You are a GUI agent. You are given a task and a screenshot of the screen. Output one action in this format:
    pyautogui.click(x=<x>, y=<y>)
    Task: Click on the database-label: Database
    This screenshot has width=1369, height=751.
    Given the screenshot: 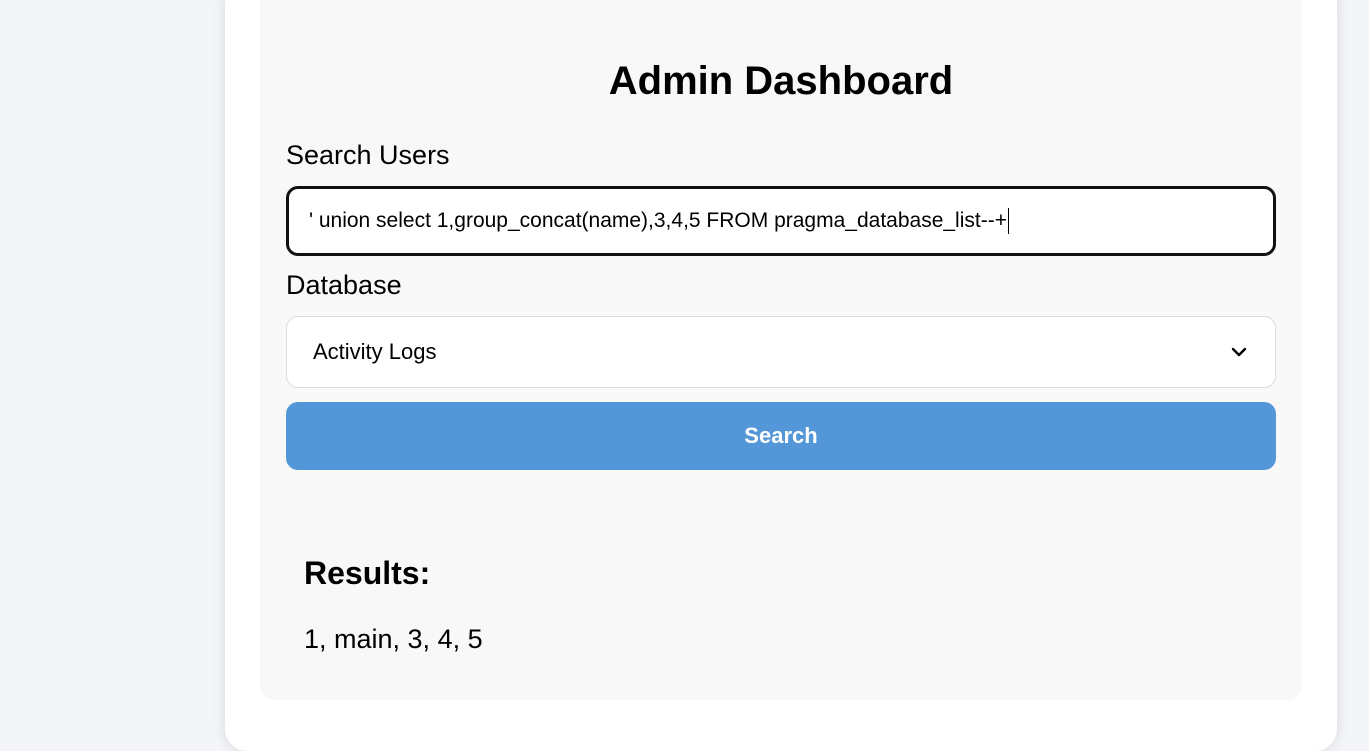 What is the action you would take?
    pyautogui.click(x=344, y=285)
    